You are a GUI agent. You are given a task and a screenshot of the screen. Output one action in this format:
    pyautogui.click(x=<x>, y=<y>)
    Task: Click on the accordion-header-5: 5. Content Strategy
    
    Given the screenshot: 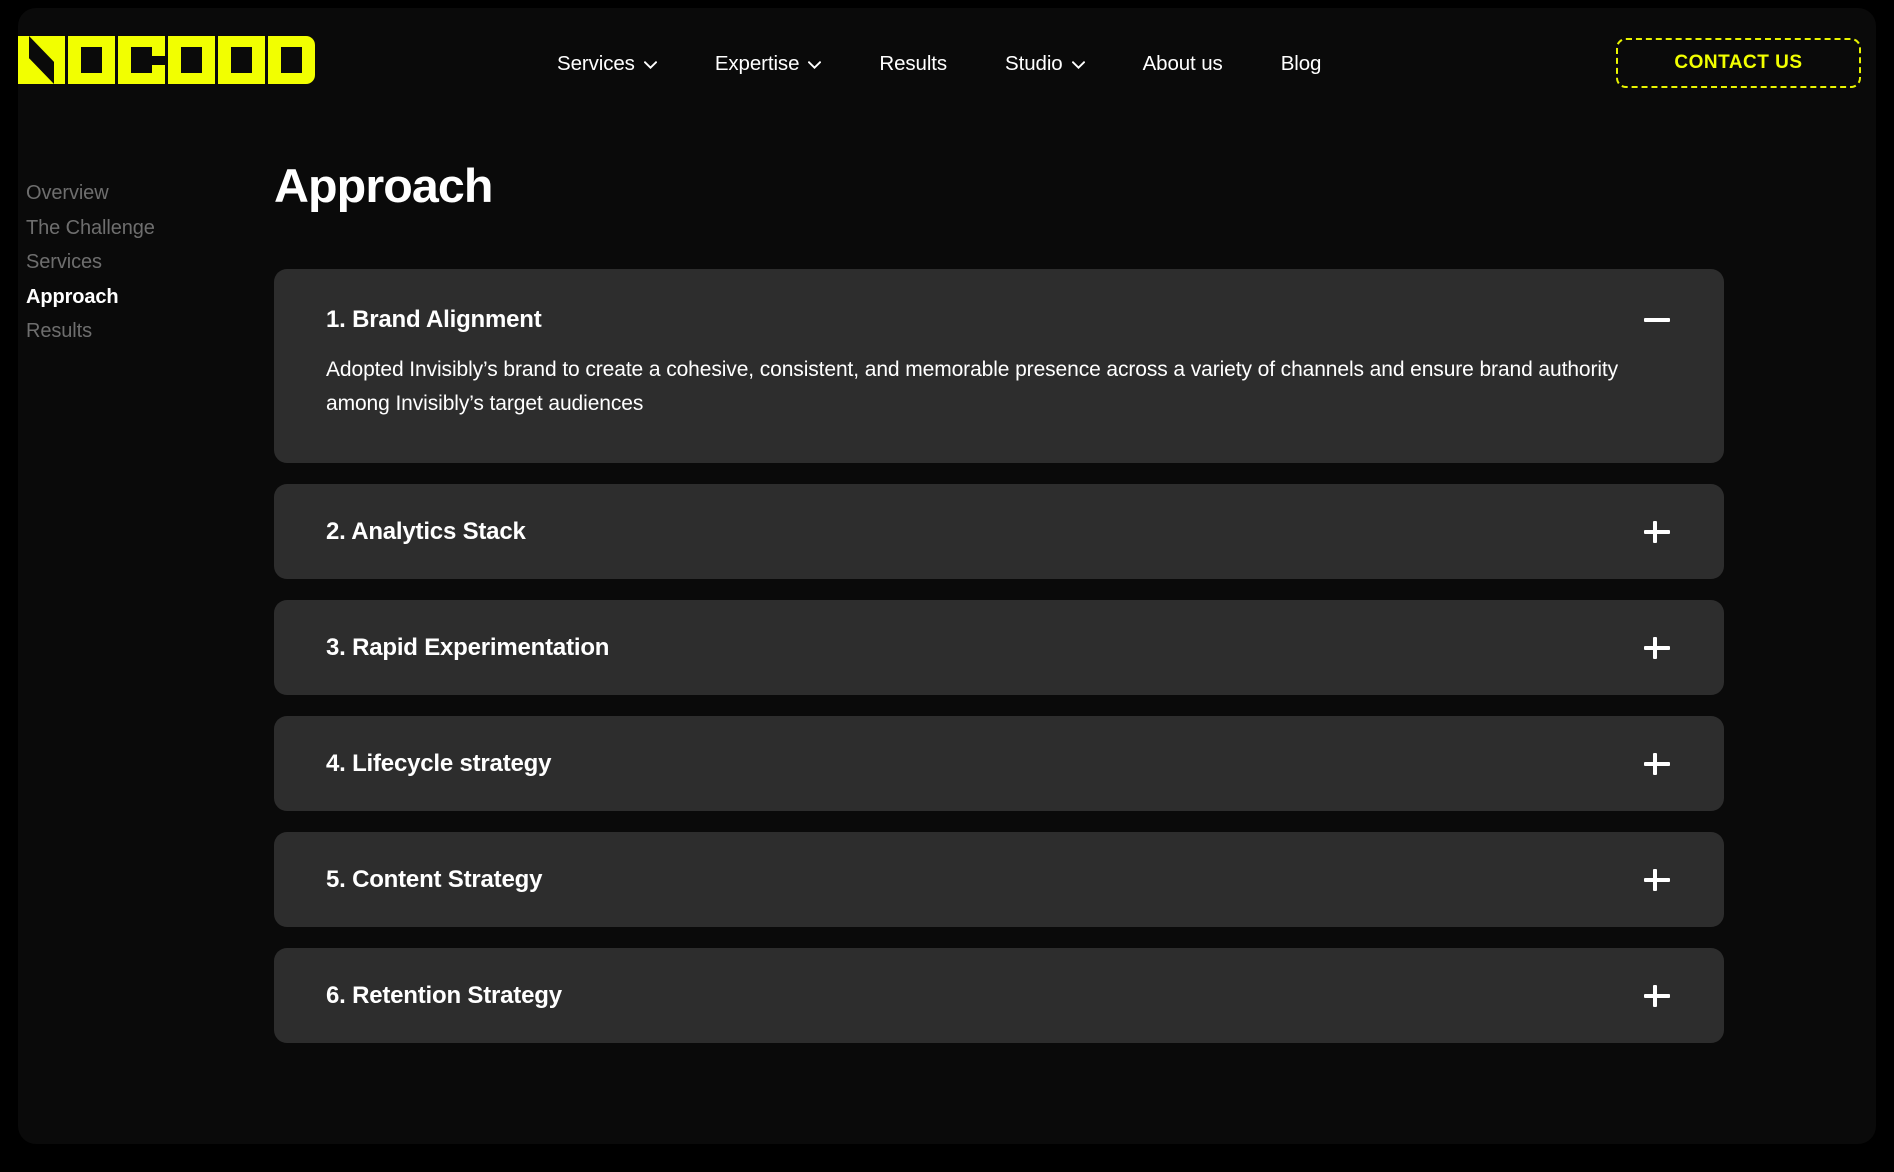 What is the action you would take?
    pyautogui.click(x=999, y=879)
    